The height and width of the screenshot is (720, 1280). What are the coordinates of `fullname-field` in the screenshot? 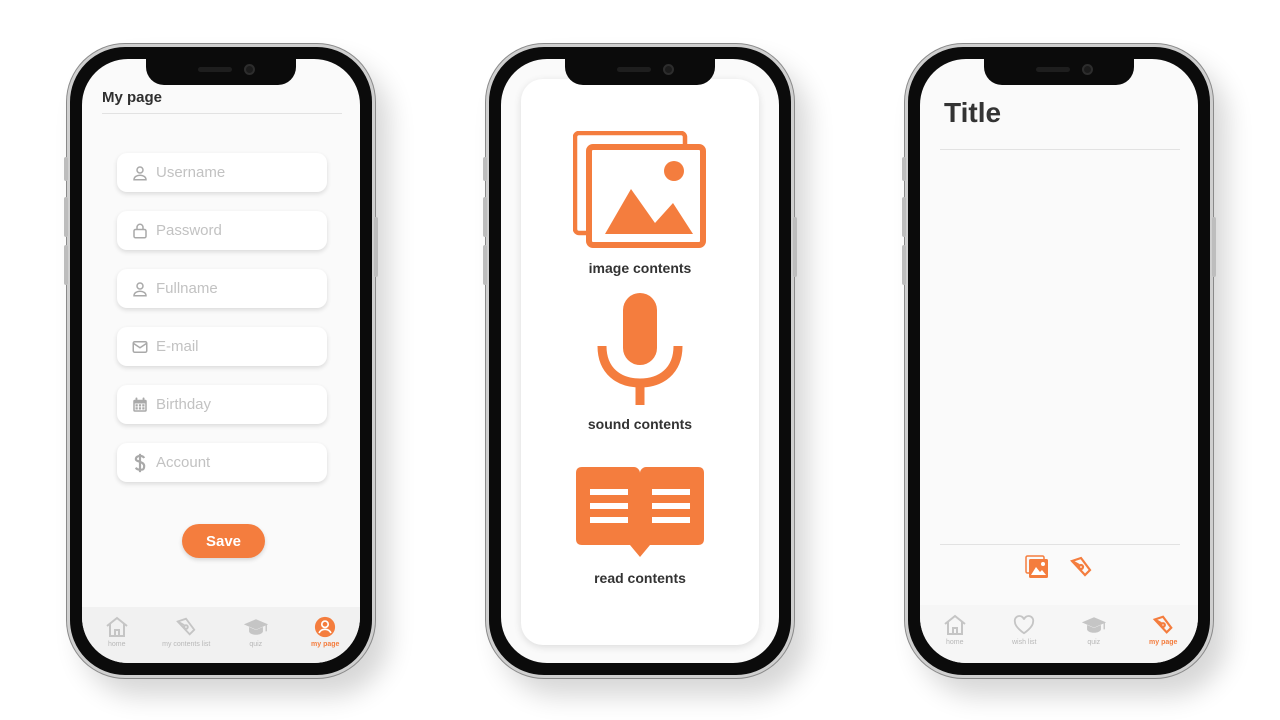 It's located at (222, 288).